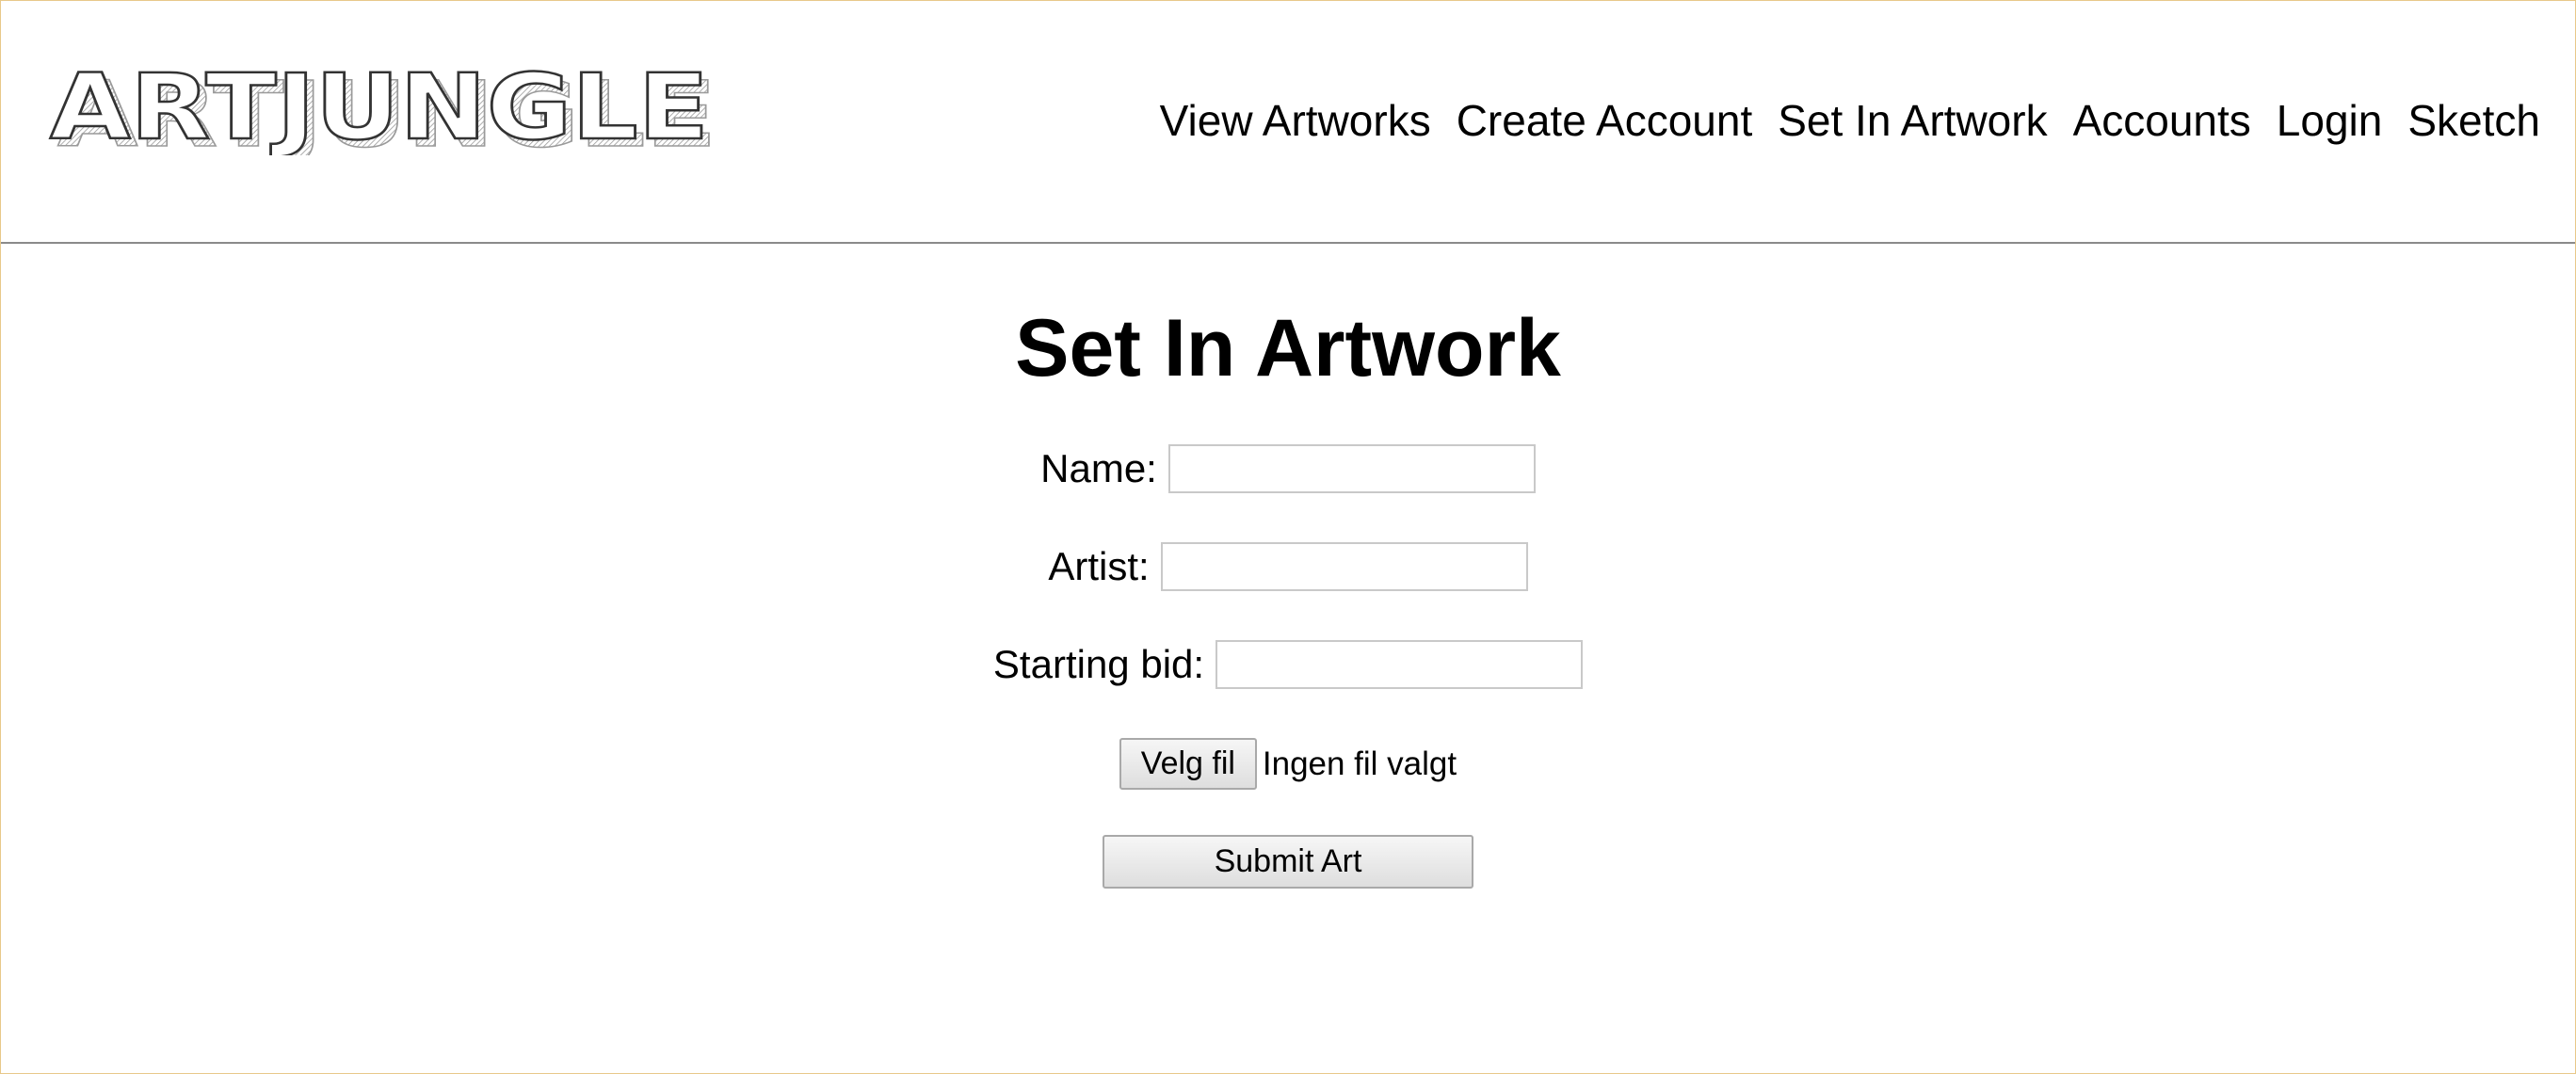 Image resolution: width=2576 pixels, height=1074 pixels. I want to click on artist-row: Artist:, so click(1288, 566).